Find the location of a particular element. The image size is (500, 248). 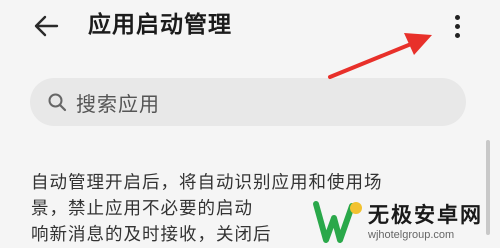

description-line: 自动管理开启后，将自动识别应用和使用场 is located at coordinates (207, 183).